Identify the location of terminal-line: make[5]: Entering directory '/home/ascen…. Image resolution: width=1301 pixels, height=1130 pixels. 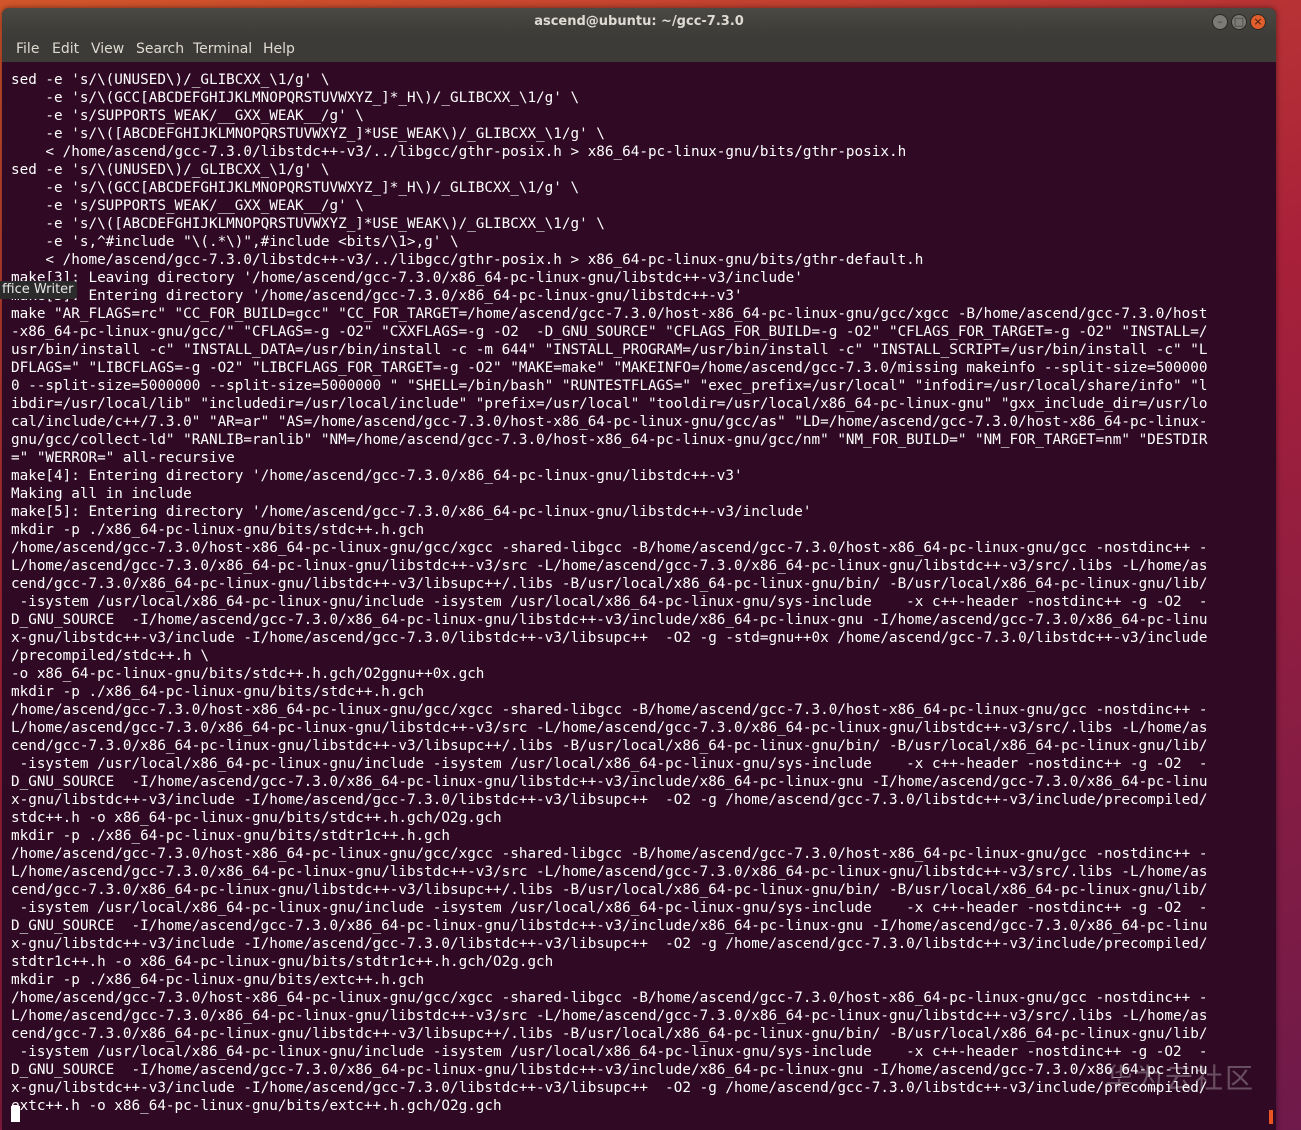
(411, 512).